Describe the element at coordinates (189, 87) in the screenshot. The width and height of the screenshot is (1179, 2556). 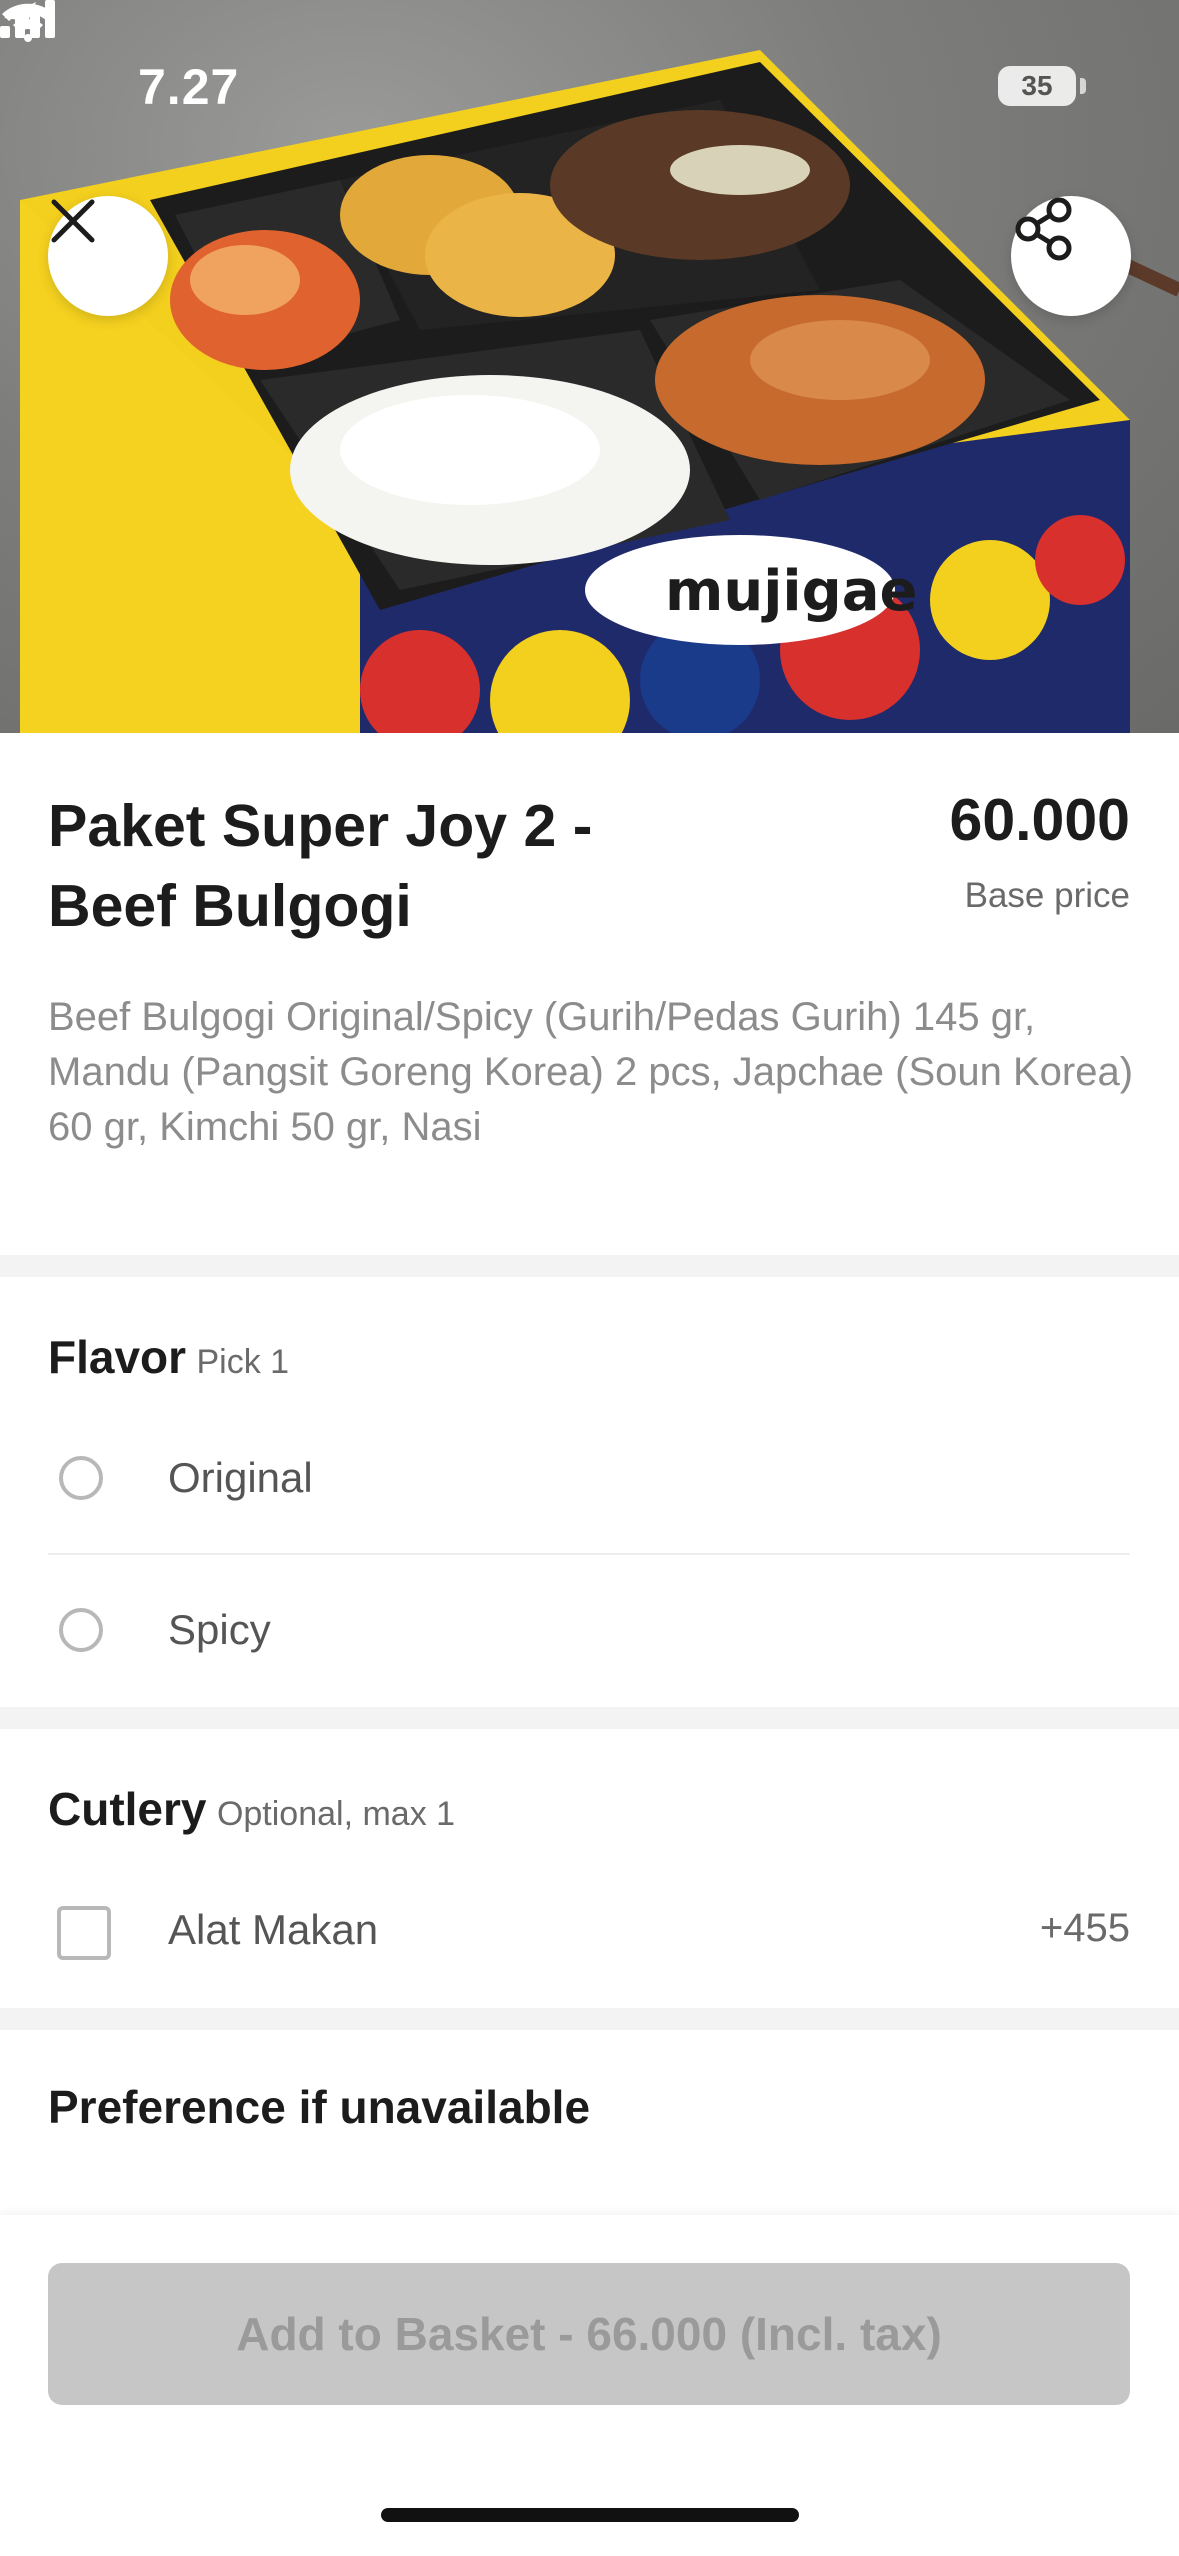
I see `status-time: 7.27` at that location.